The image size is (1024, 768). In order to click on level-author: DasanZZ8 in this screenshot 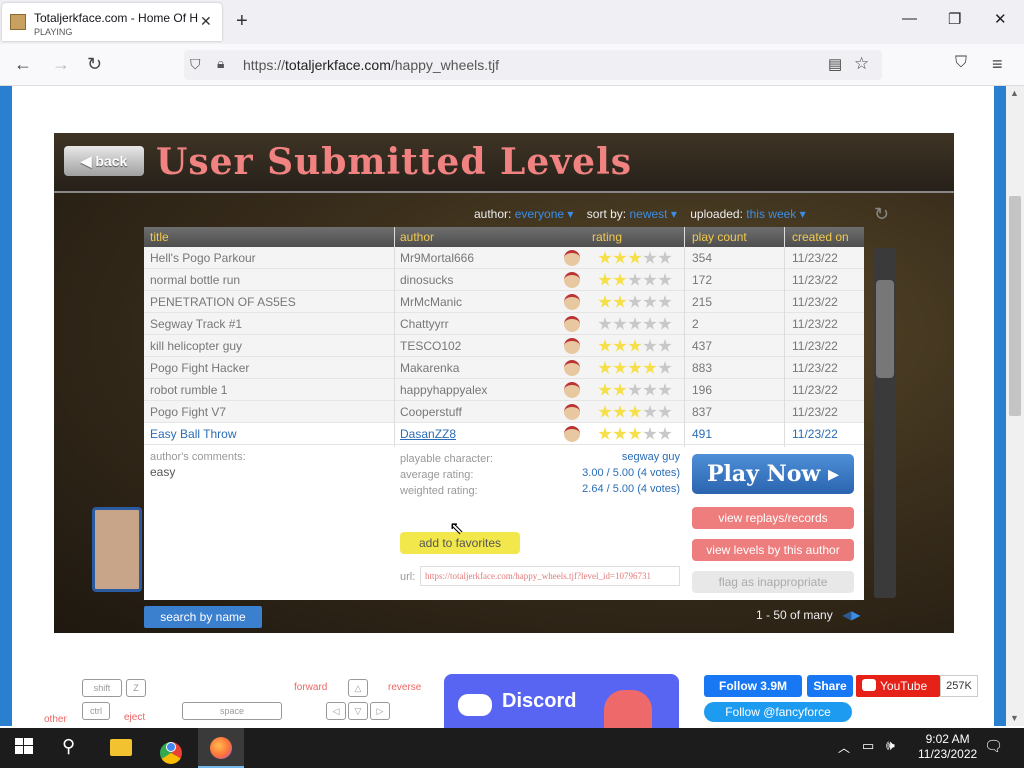, I will do `click(428, 434)`.